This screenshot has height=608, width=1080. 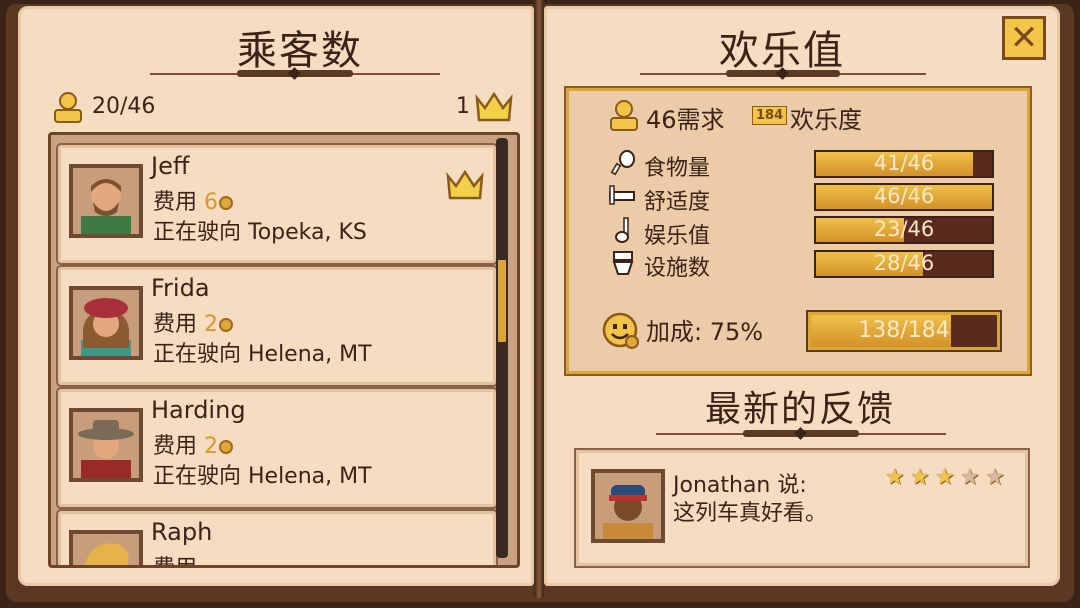 I want to click on passenger-name: Harding, so click(x=198, y=410).